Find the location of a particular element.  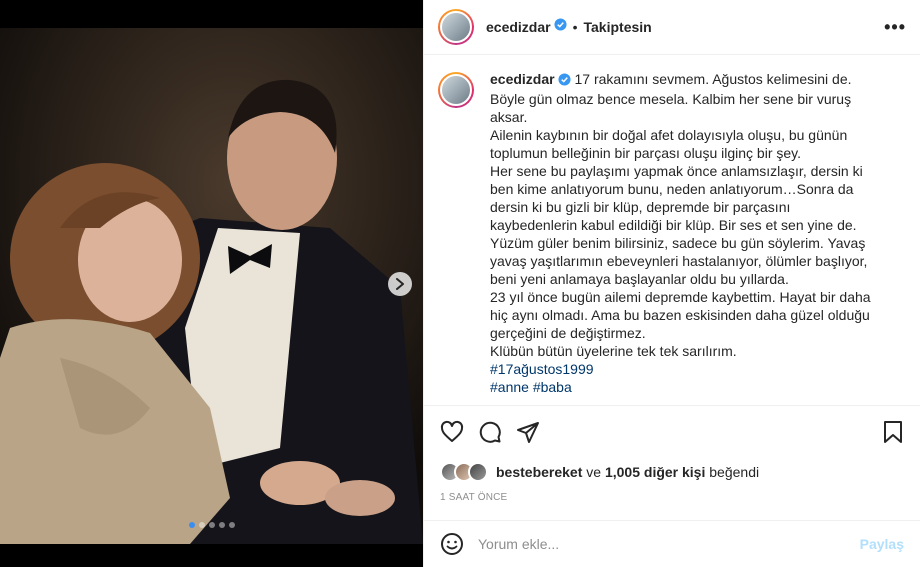

liker-avatars is located at coordinates (464, 472).